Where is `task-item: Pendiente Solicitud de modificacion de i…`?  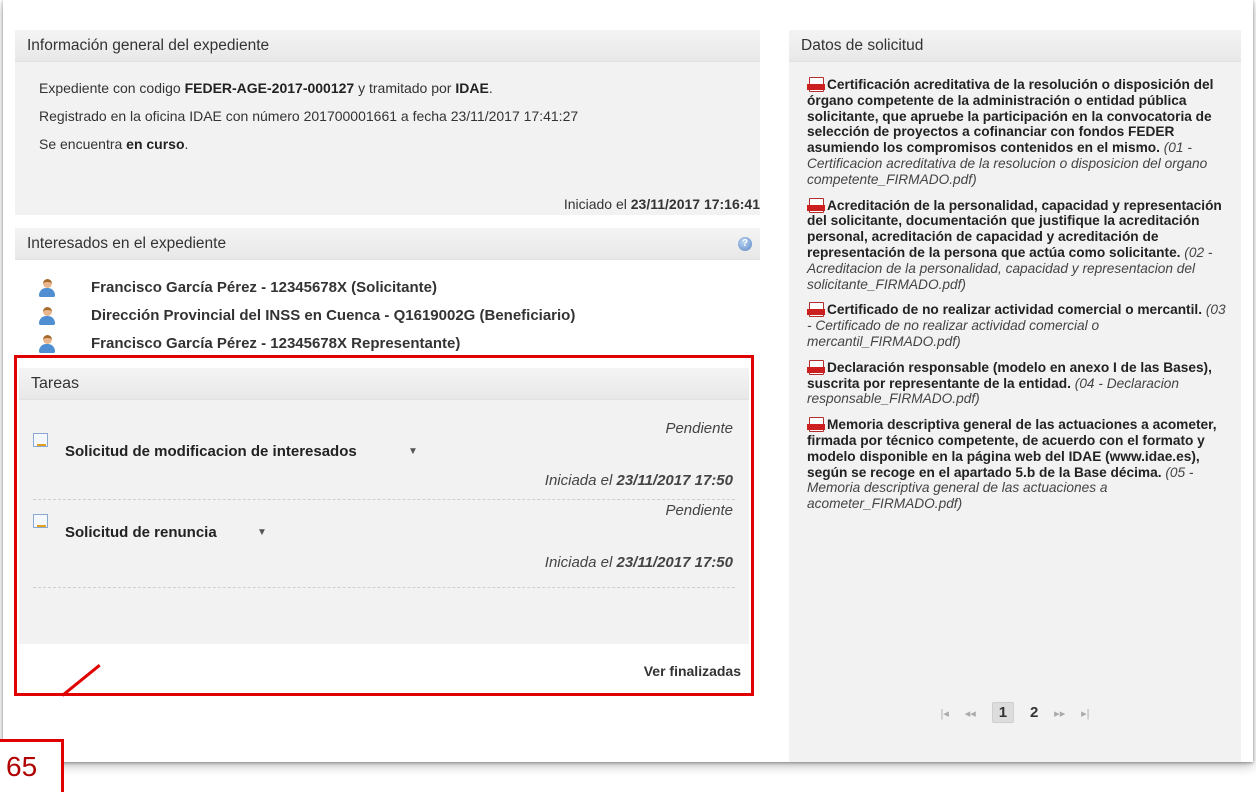
task-item: Pendiente Solicitud de modificacion de i… is located at coordinates (384, 457).